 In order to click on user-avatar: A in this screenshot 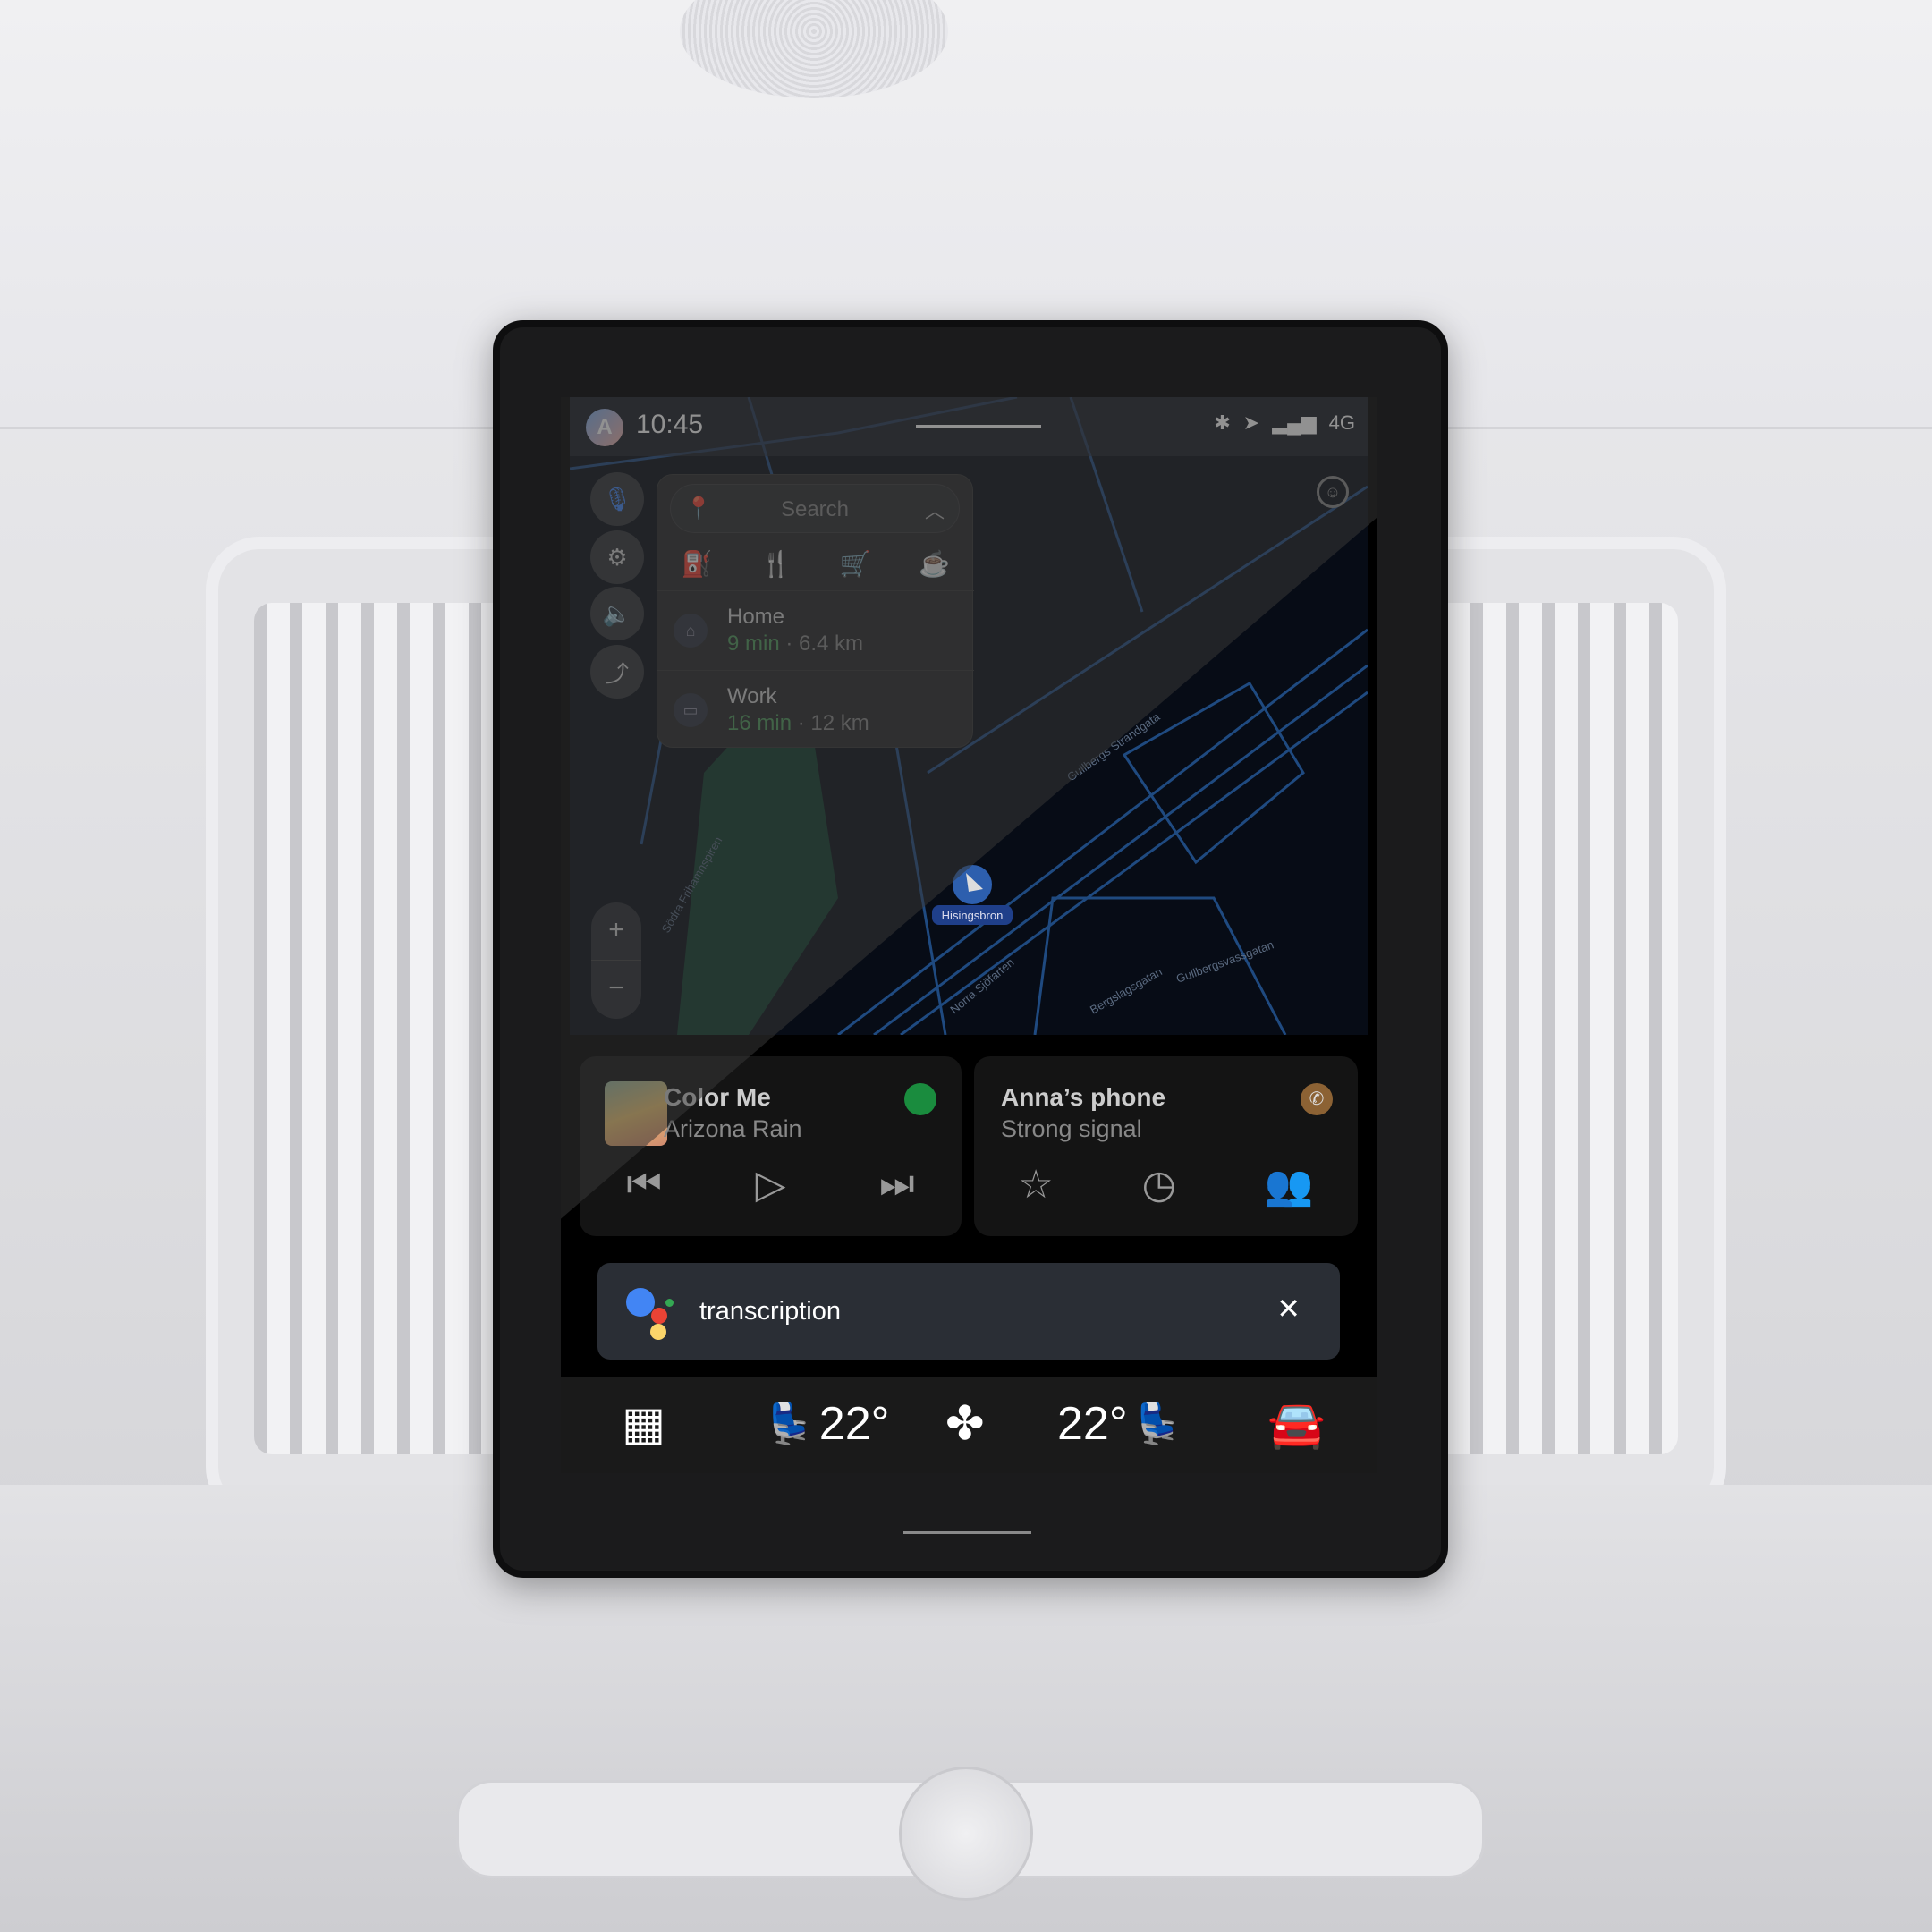, I will do `click(604, 427)`.